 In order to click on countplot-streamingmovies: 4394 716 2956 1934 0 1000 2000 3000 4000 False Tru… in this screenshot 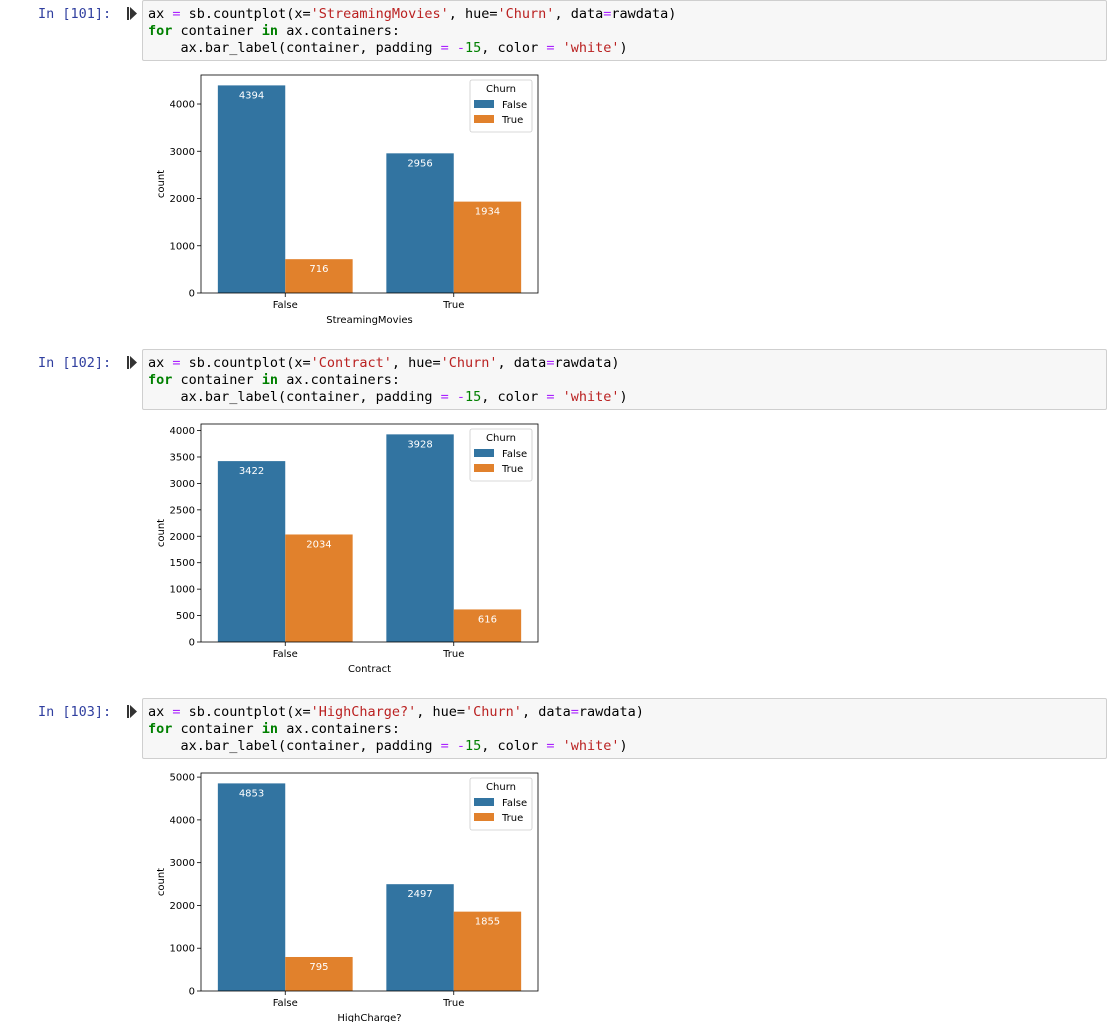, I will do `click(347, 200)`.